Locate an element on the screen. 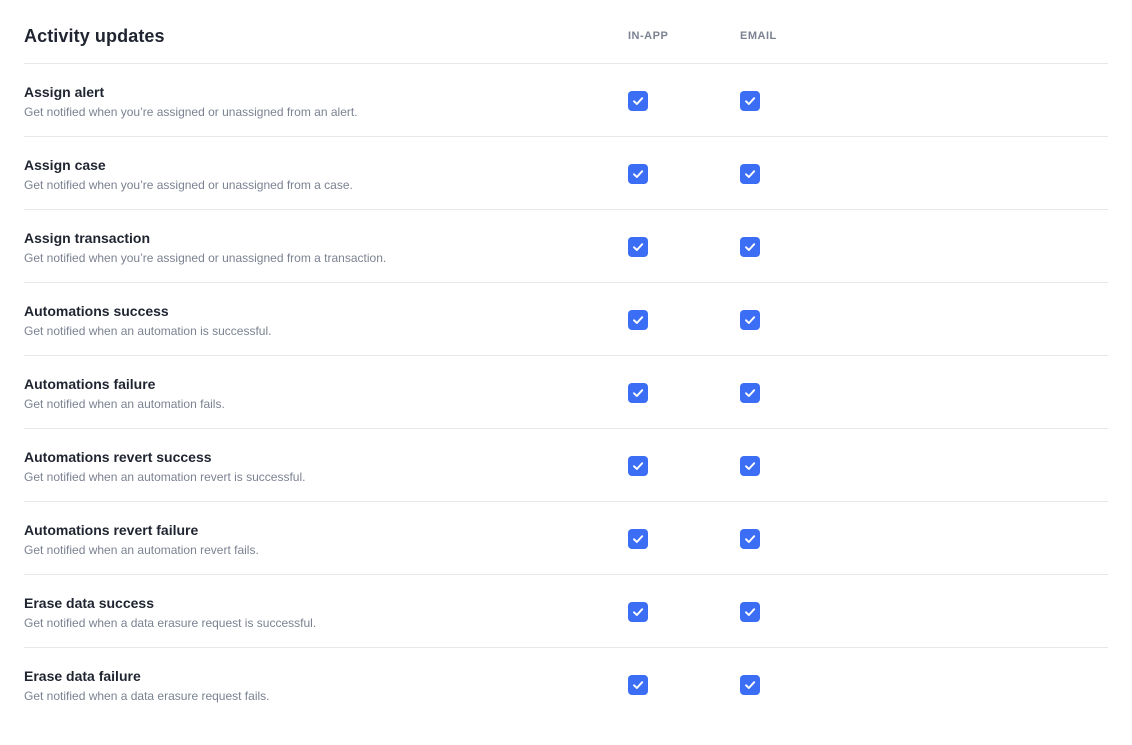 This screenshot has width=1132, height=745. notification-description: Get notified when an automation fails. is located at coordinates (124, 404).